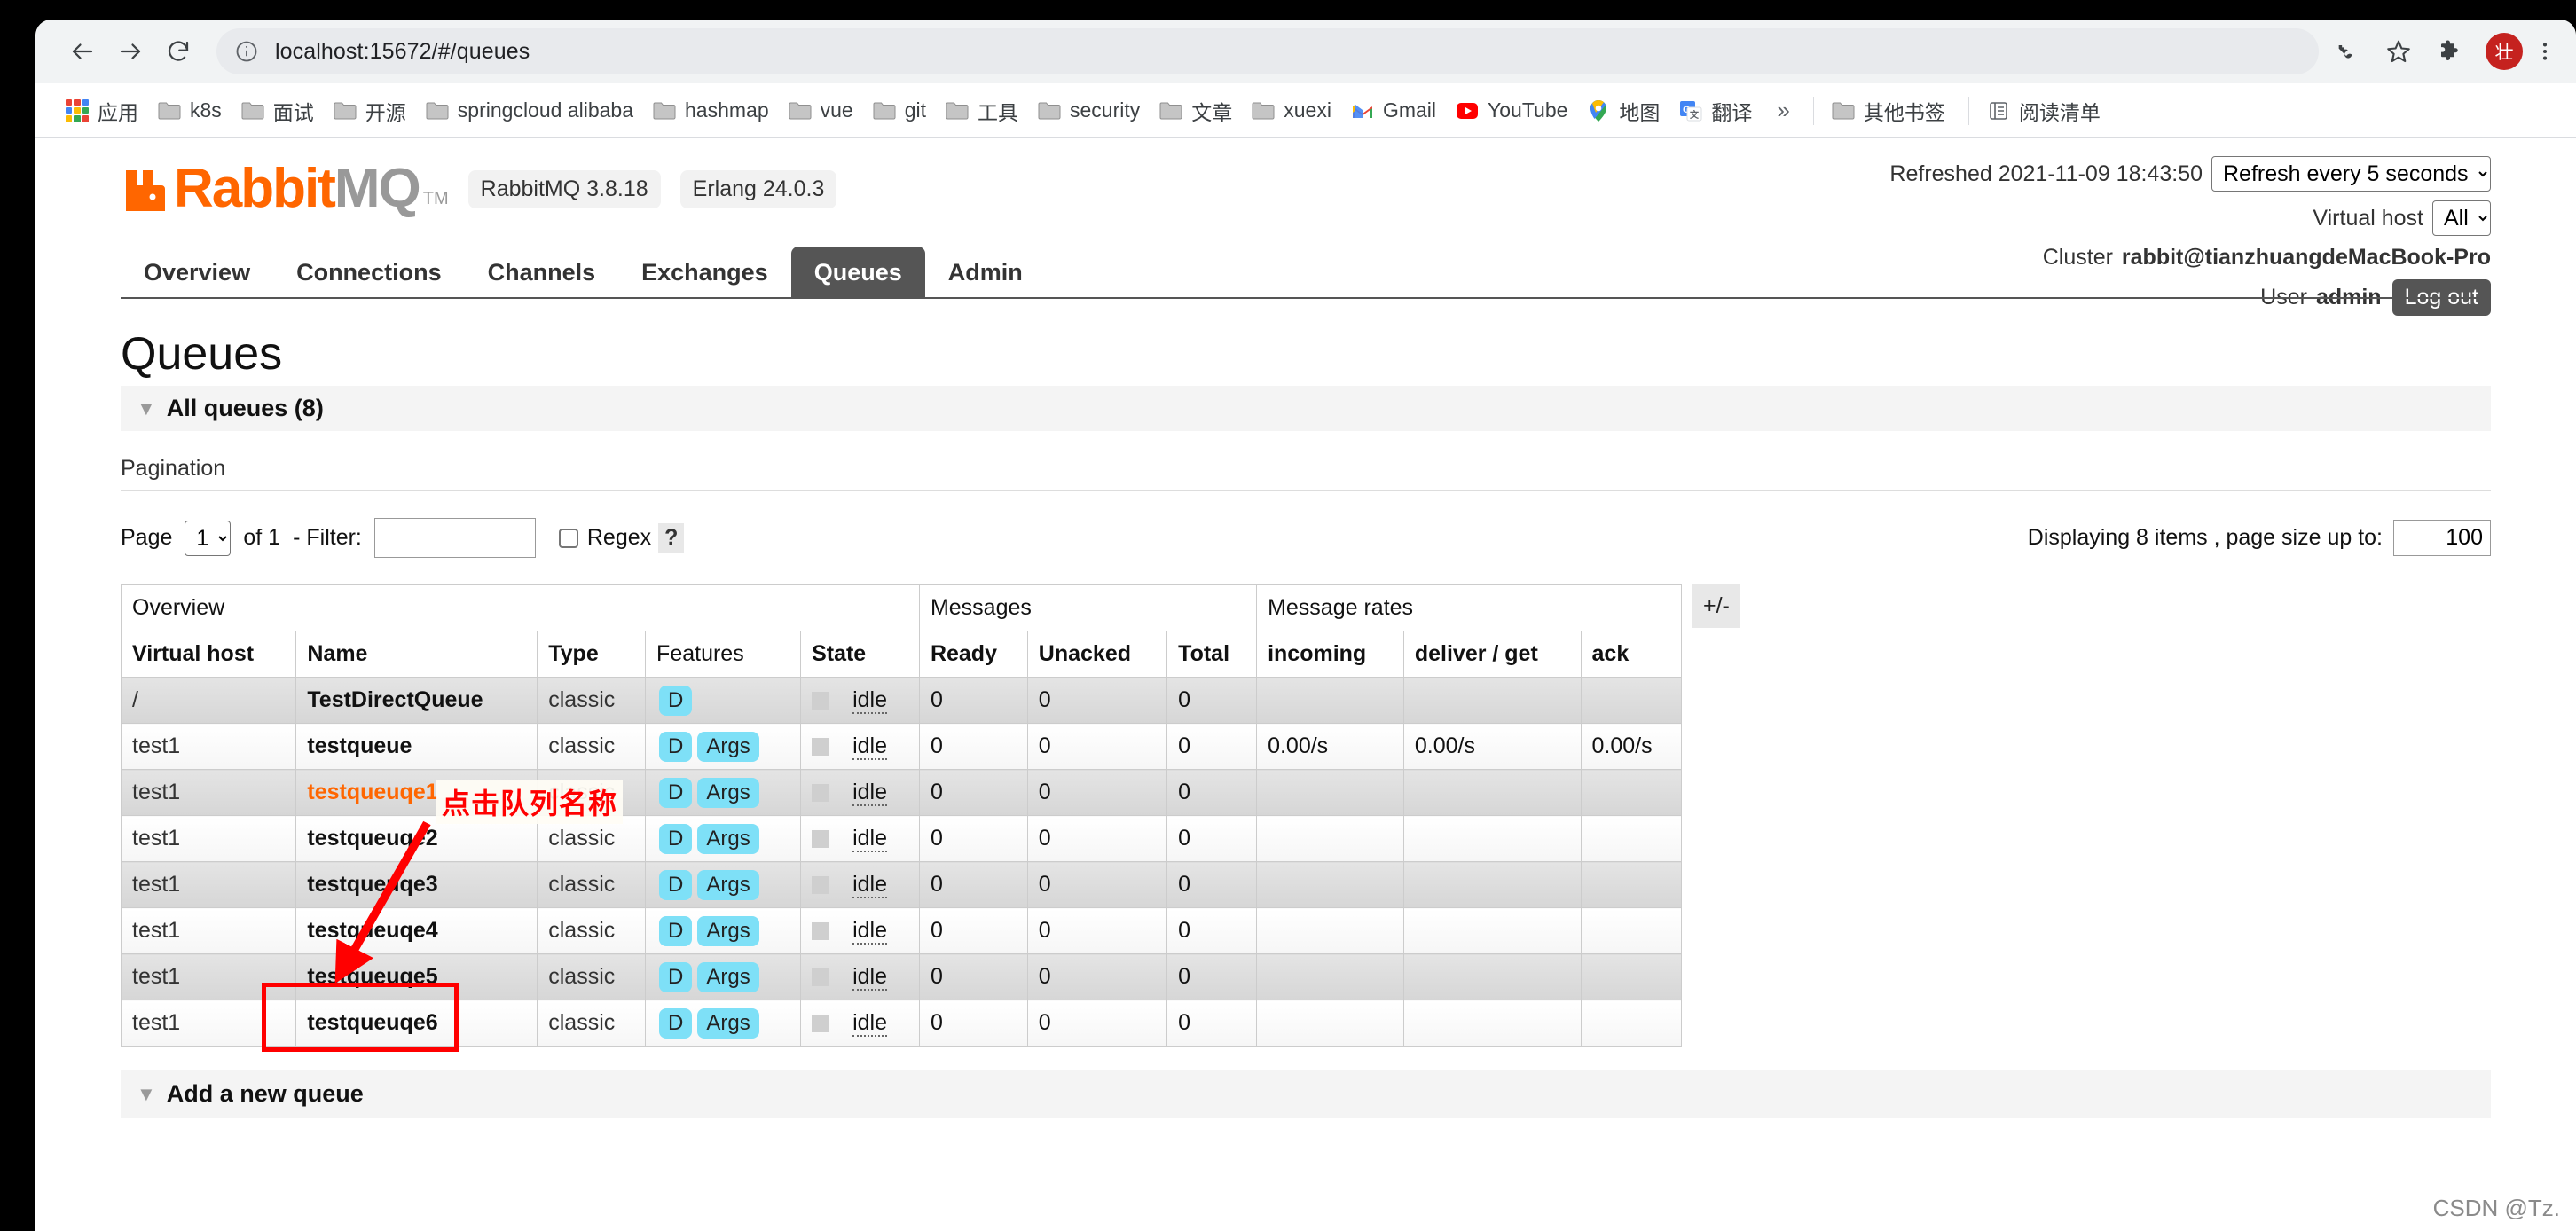 This screenshot has height=1231, width=2576. I want to click on bookmark-gmail: Gmail, so click(1393, 110).